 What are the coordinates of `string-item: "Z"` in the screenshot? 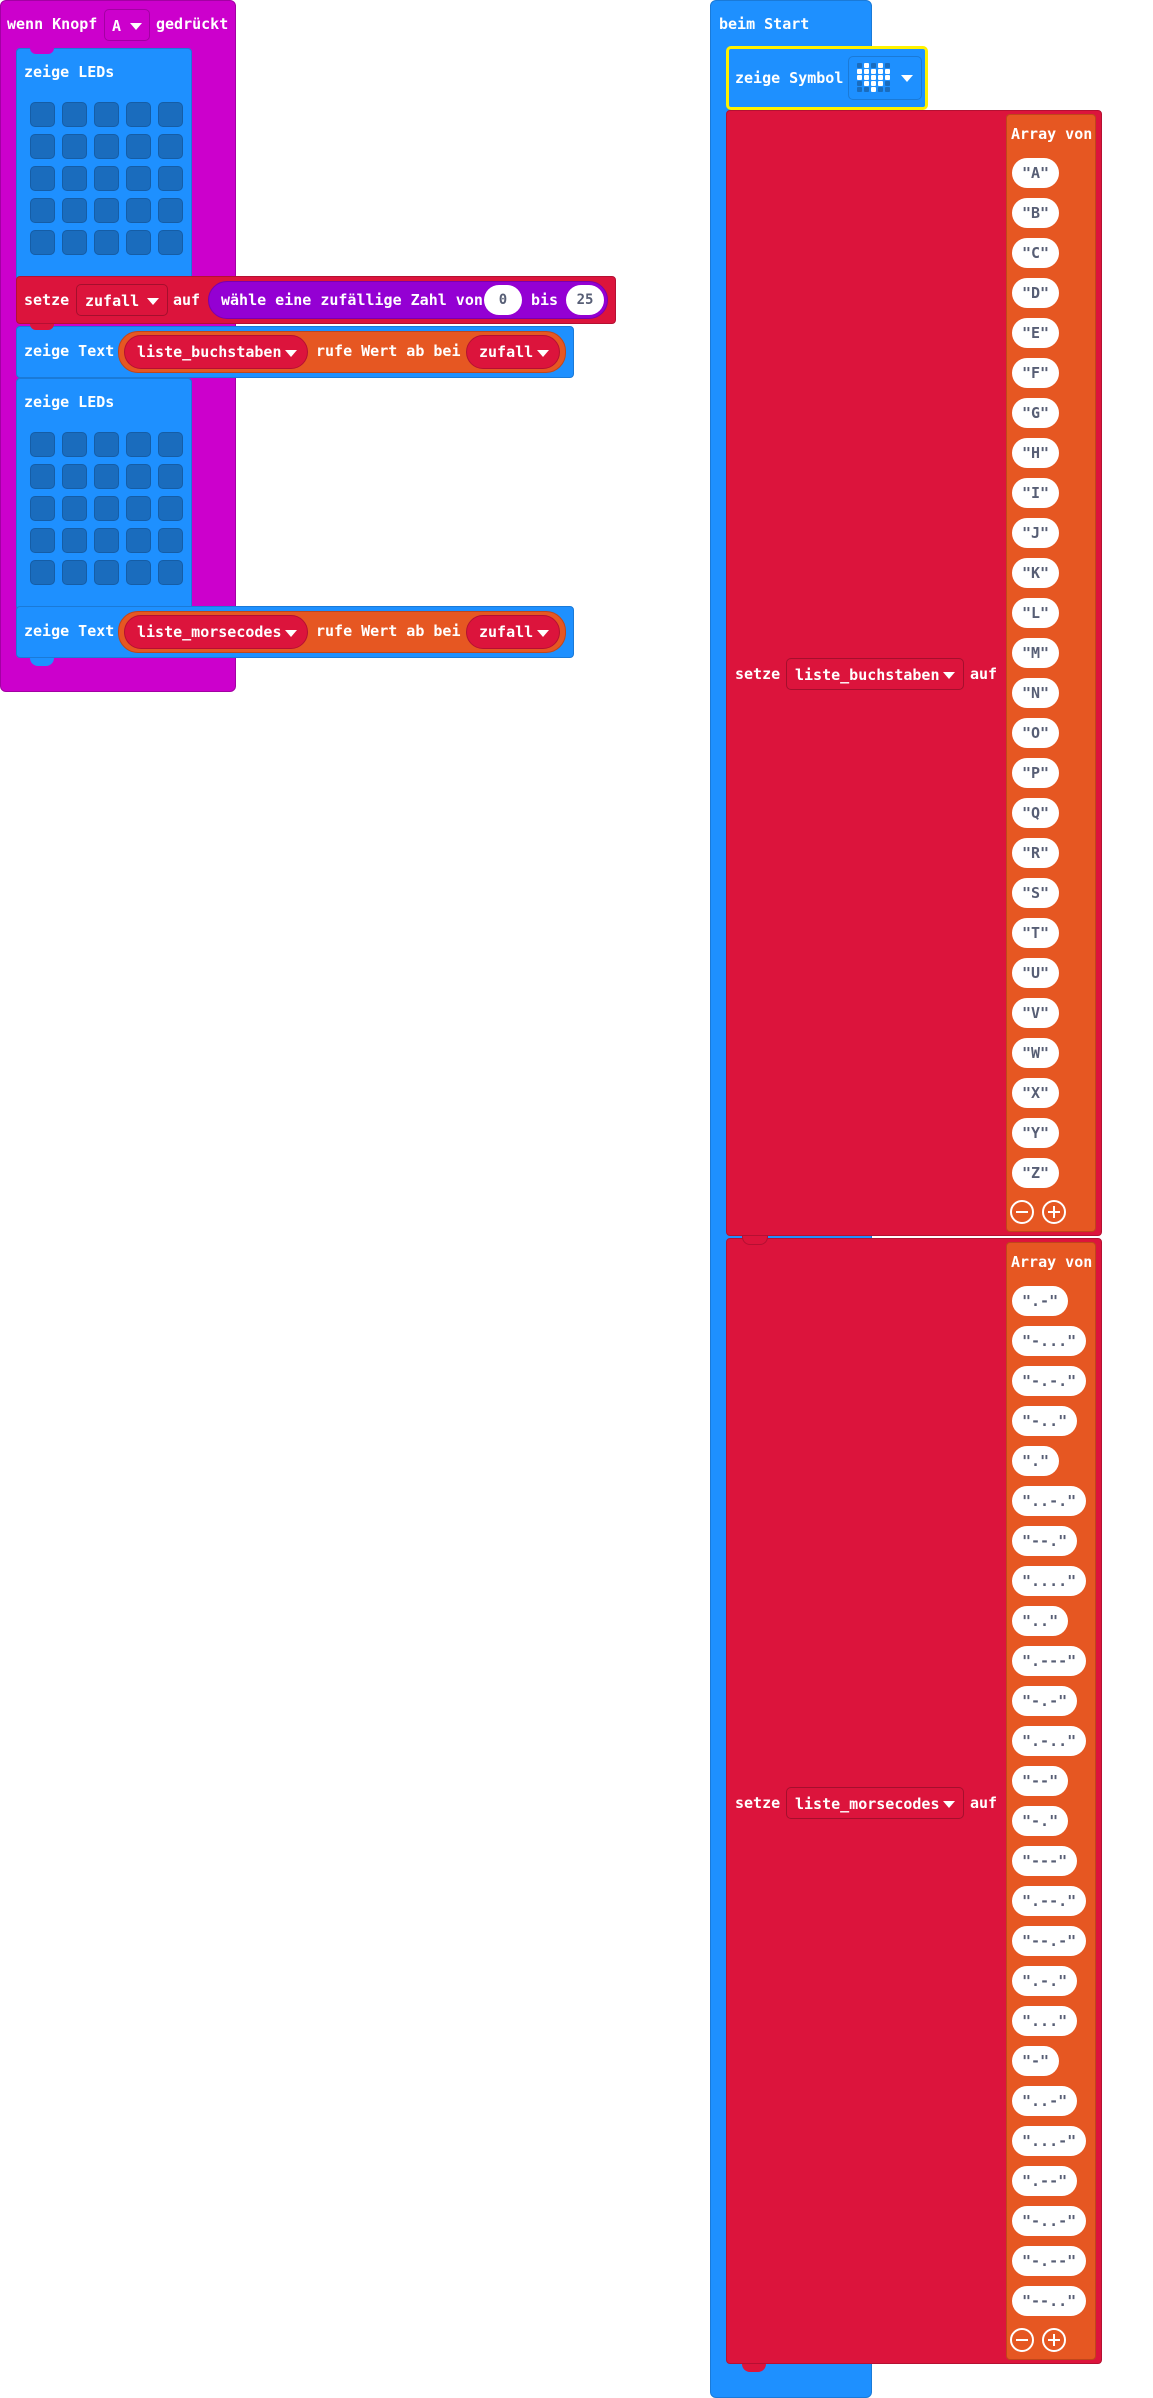 It's located at (1036, 1173).